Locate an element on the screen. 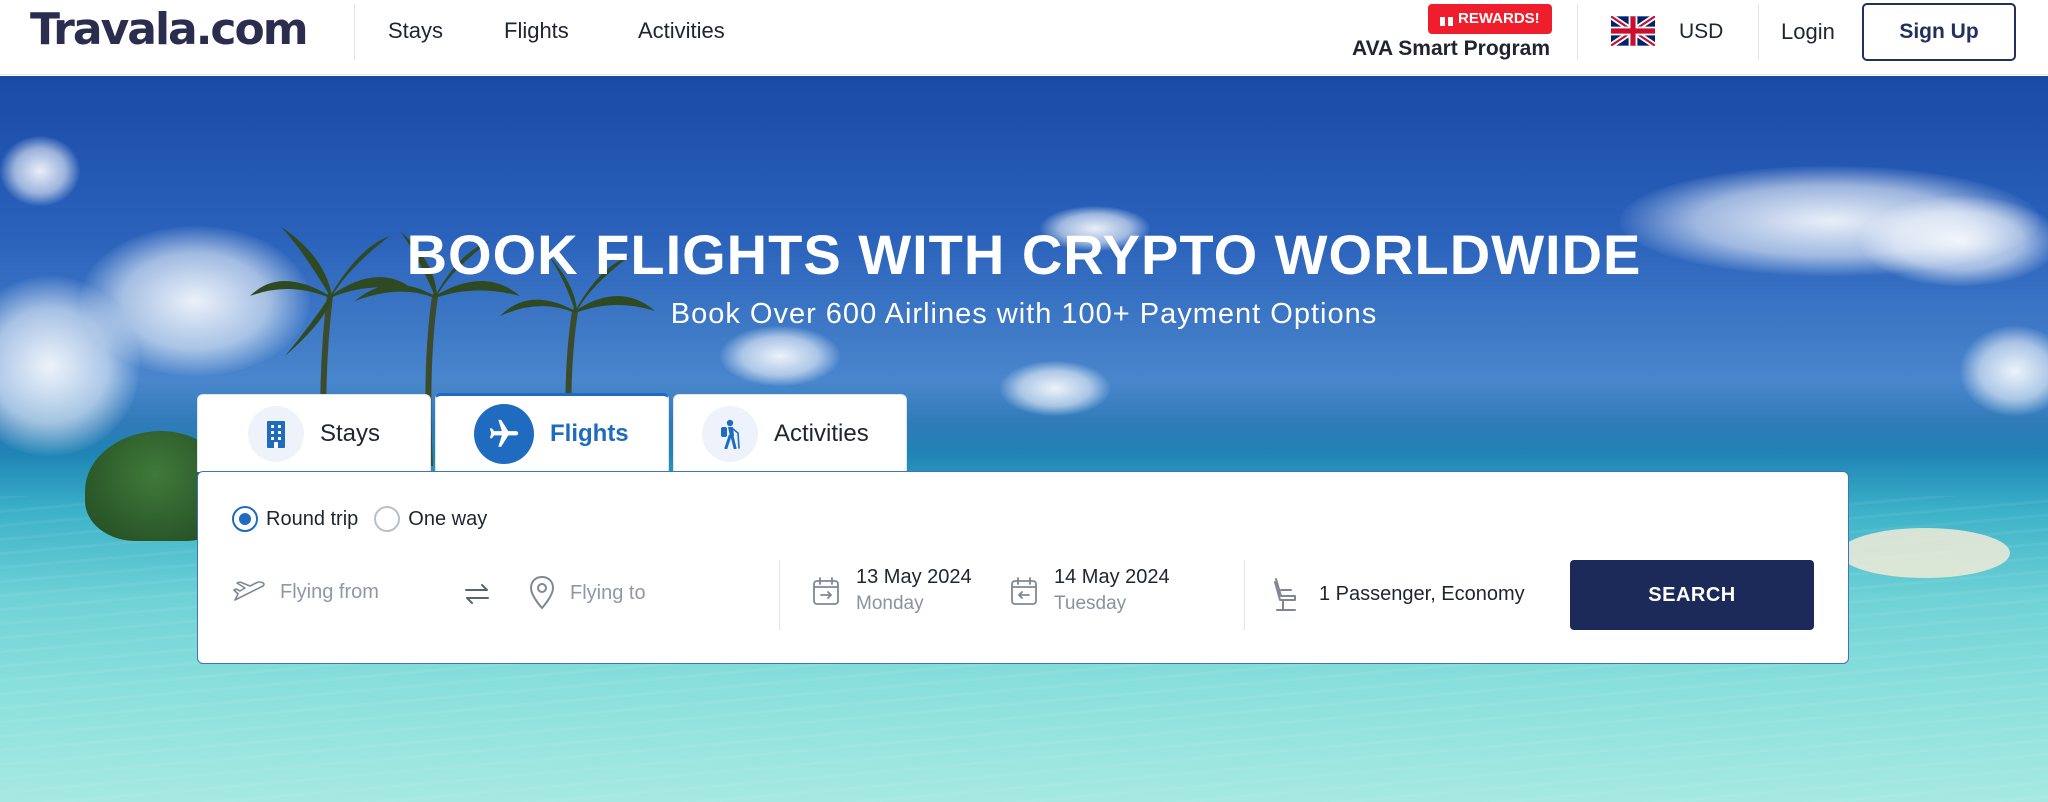 The width and height of the screenshot is (2048, 802). flying-to-field is located at coordinates (629, 593).